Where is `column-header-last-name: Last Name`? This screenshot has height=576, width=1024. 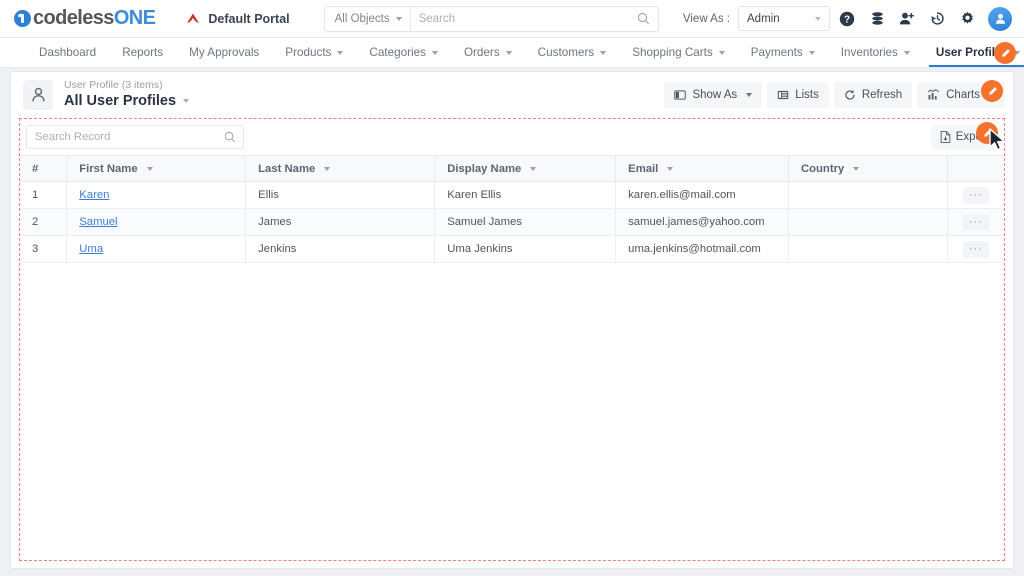
column-header-last-name: Last Name is located at coordinates (340, 168).